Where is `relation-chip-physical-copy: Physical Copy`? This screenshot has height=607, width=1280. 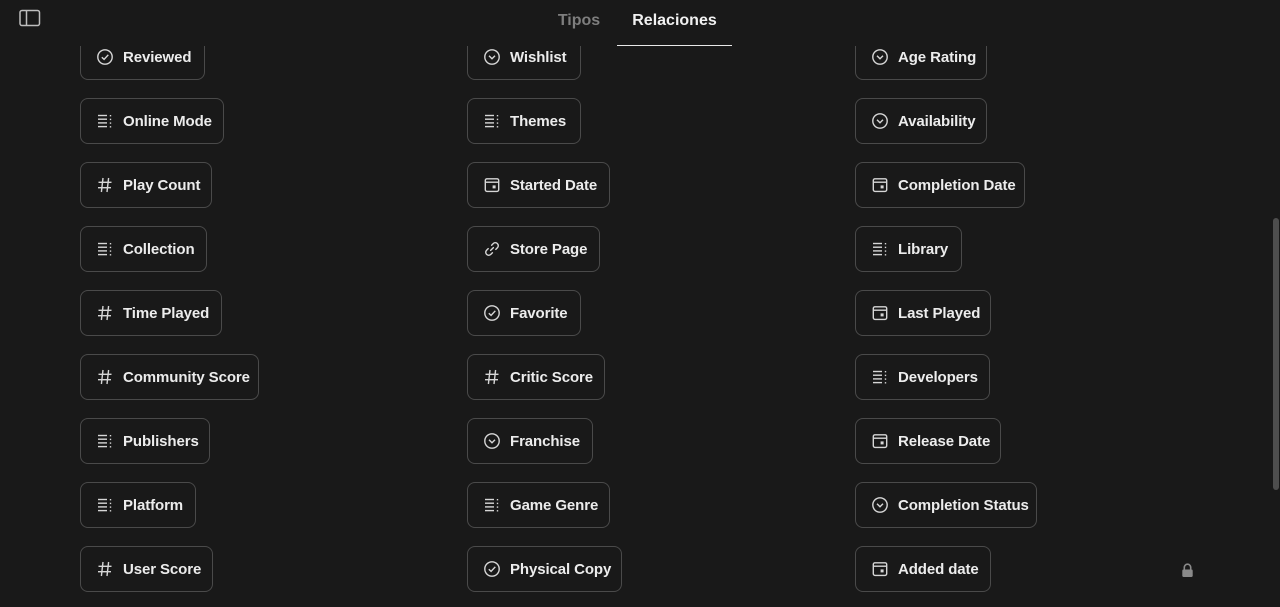 relation-chip-physical-copy: Physical Copy is located at coordinates (544, 569).